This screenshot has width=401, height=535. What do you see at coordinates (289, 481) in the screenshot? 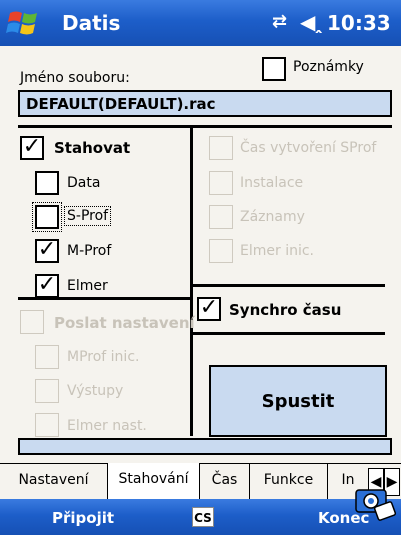
I see `tab-funkce: Funkce` at bounding box center [289, 481].